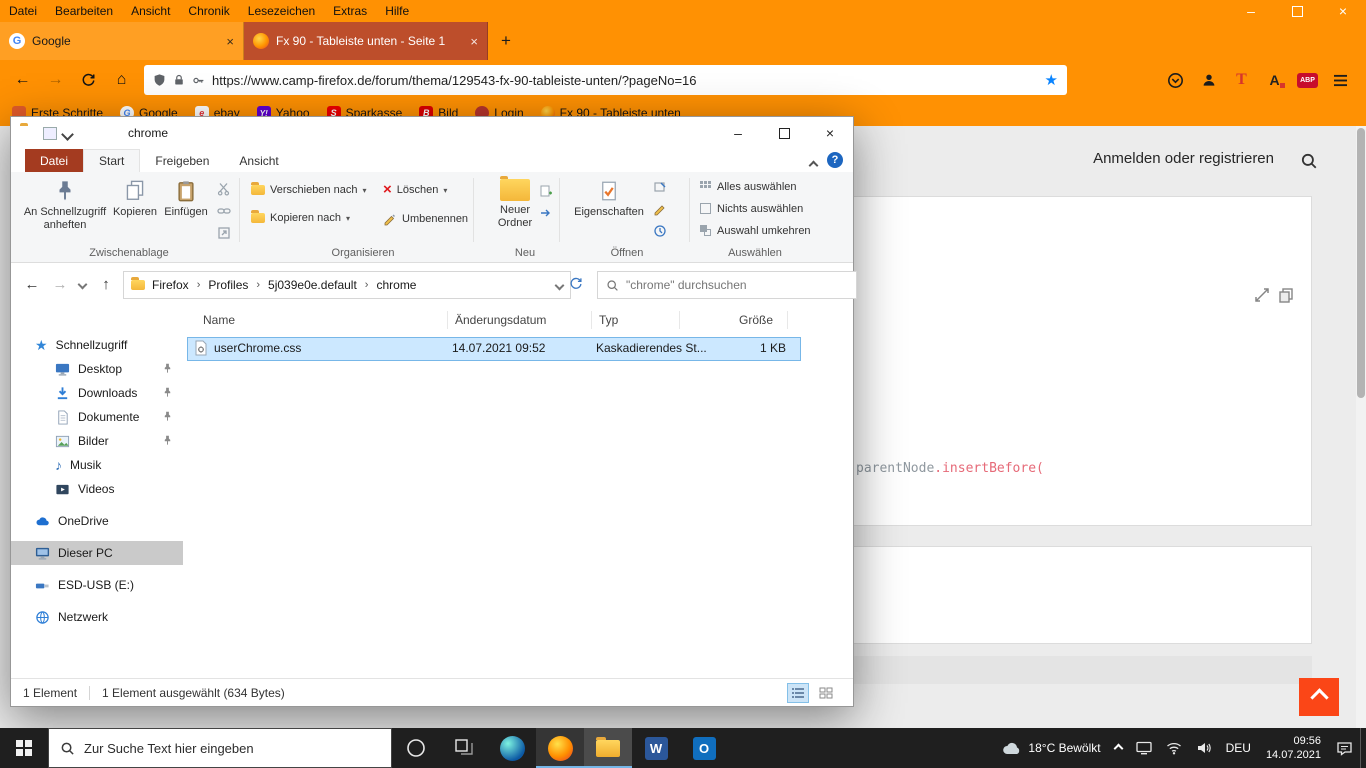  Describe the element at coordinates (97, 521) in the screenshot. I see `sidebar-item-onedrive: OneDrive` at that location.